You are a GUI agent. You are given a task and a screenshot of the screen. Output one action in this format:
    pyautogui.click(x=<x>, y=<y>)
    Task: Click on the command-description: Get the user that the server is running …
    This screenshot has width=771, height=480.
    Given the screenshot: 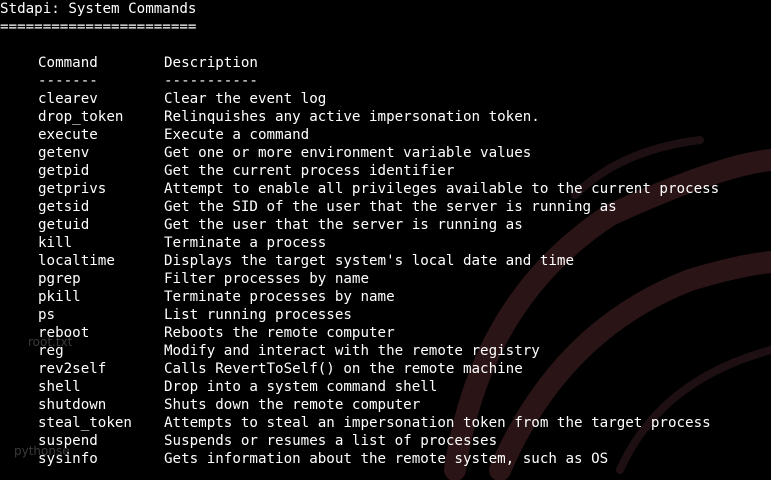 What is the action you would take?
    pyautogui.click(x=343, y=225)
    